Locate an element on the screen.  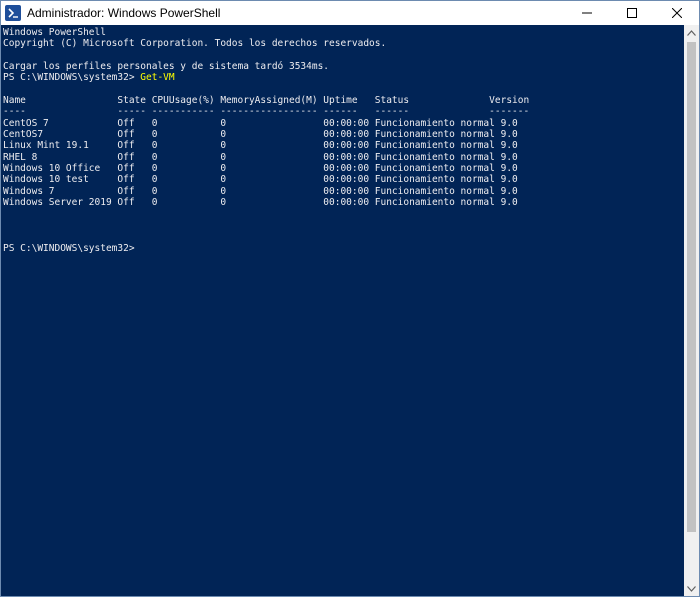
close-icon is located at coordinates (676, 13).